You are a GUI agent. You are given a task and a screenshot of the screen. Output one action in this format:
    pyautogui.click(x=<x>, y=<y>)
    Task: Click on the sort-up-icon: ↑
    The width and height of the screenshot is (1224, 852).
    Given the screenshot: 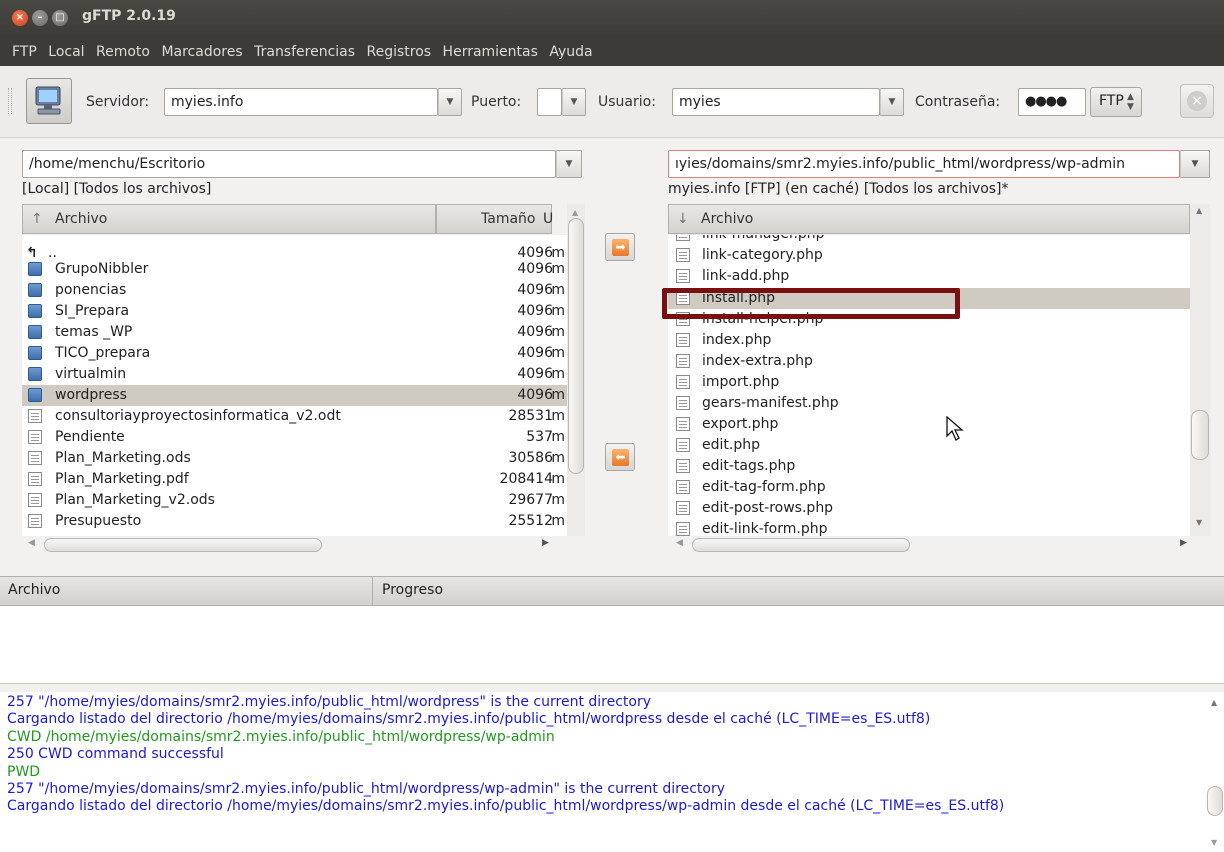 What is the action you would take?
    pyautogui.click(x=37, y=219)
    